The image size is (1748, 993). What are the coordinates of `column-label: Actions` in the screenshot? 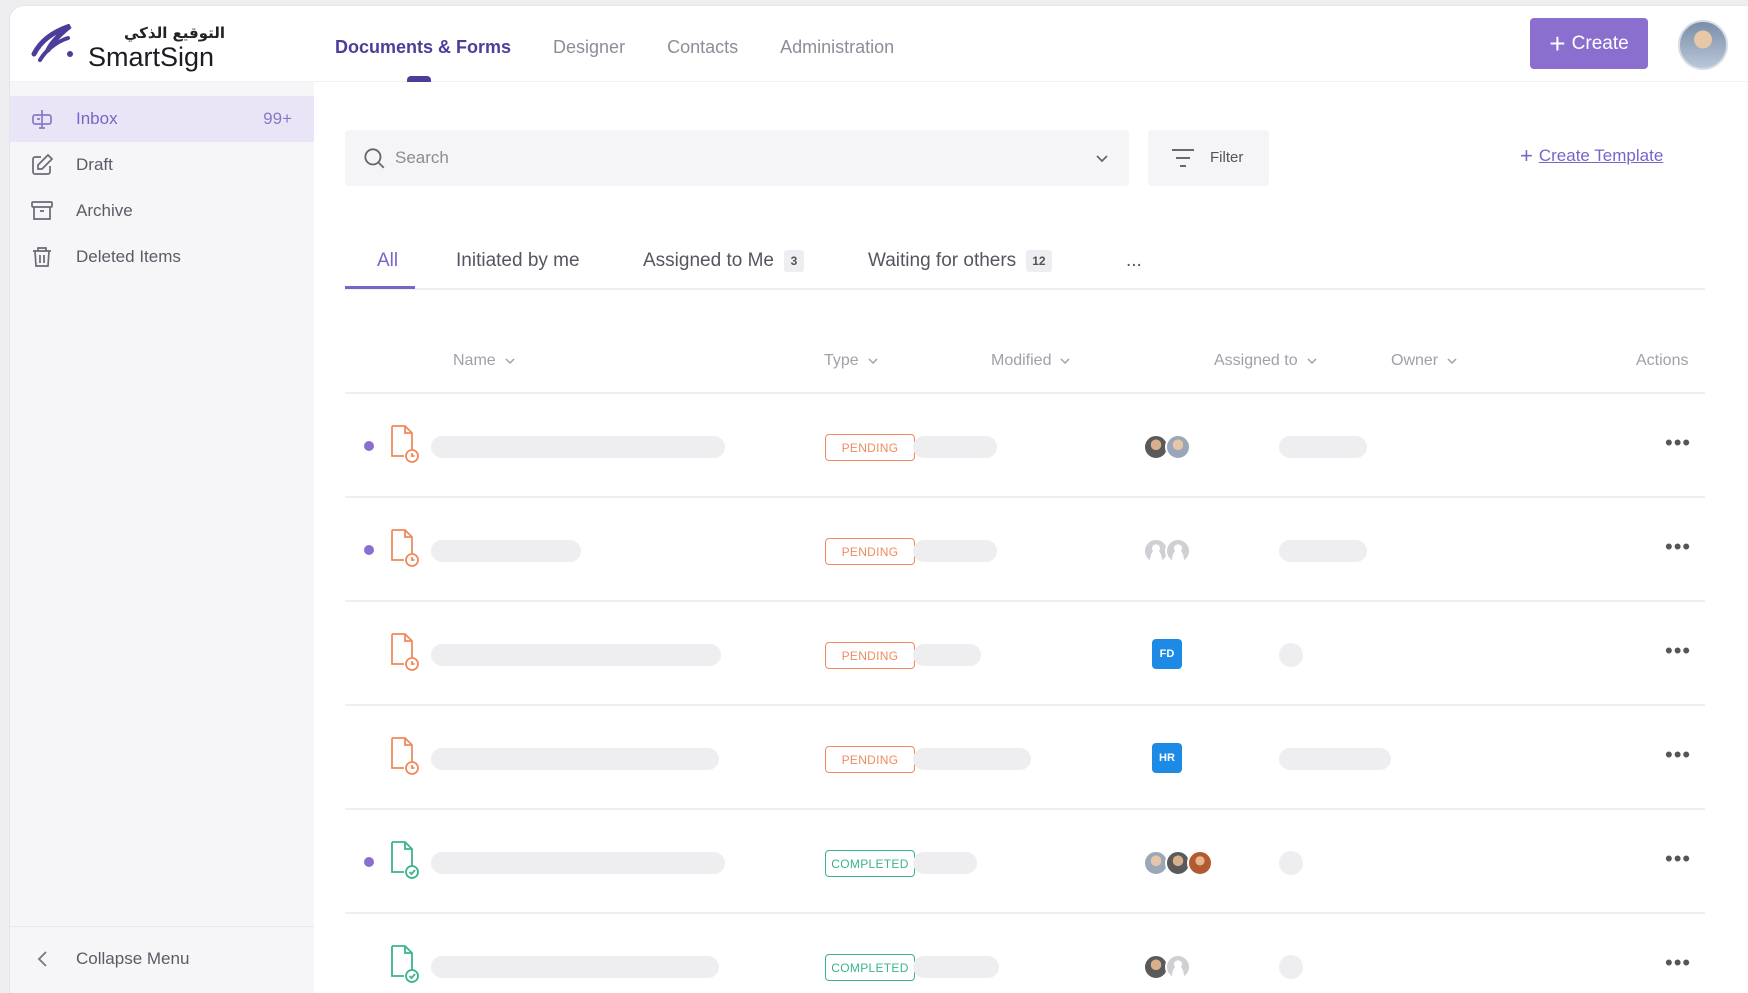 It's located at (1662, 360).